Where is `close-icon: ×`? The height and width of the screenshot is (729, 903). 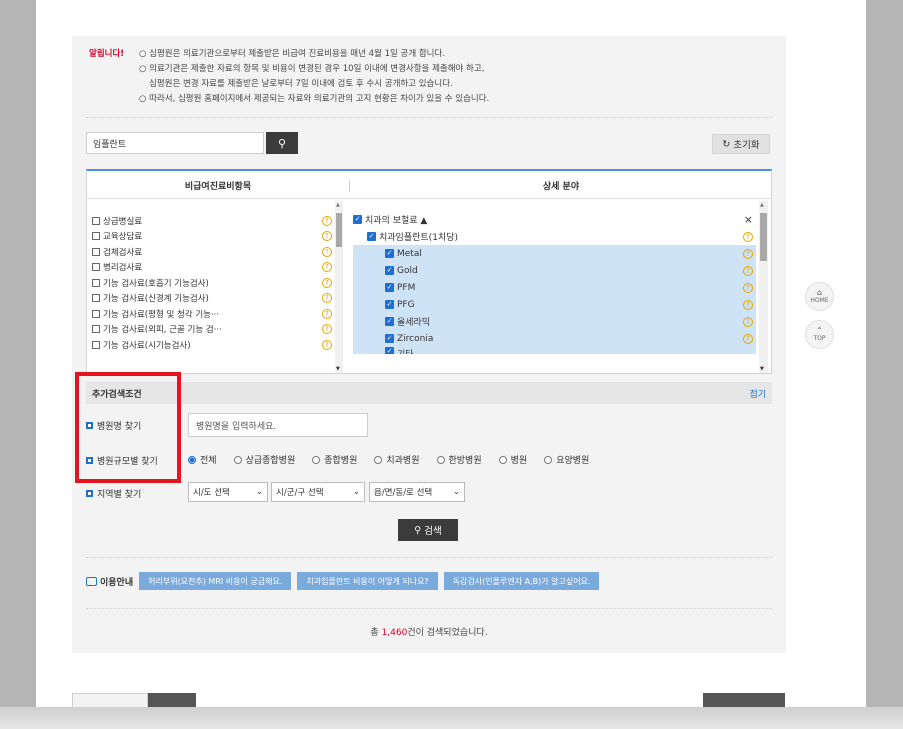
close-icon: × is located at coordinates (748, 219).